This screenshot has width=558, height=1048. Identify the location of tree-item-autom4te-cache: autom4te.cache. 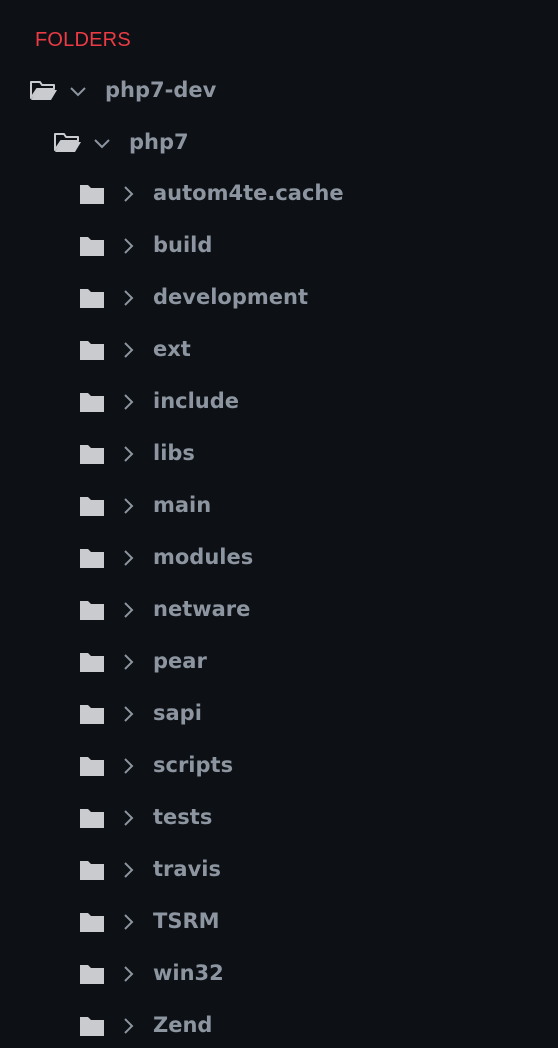
(279, 194).